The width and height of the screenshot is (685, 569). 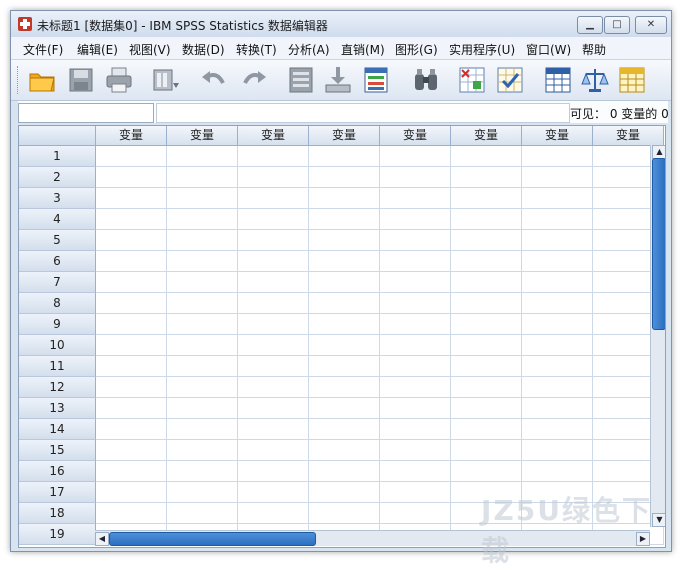 What do you see at coordinates (119, 80) in the screenshot?
I see `print-icon` at bounding box center [119, 80].